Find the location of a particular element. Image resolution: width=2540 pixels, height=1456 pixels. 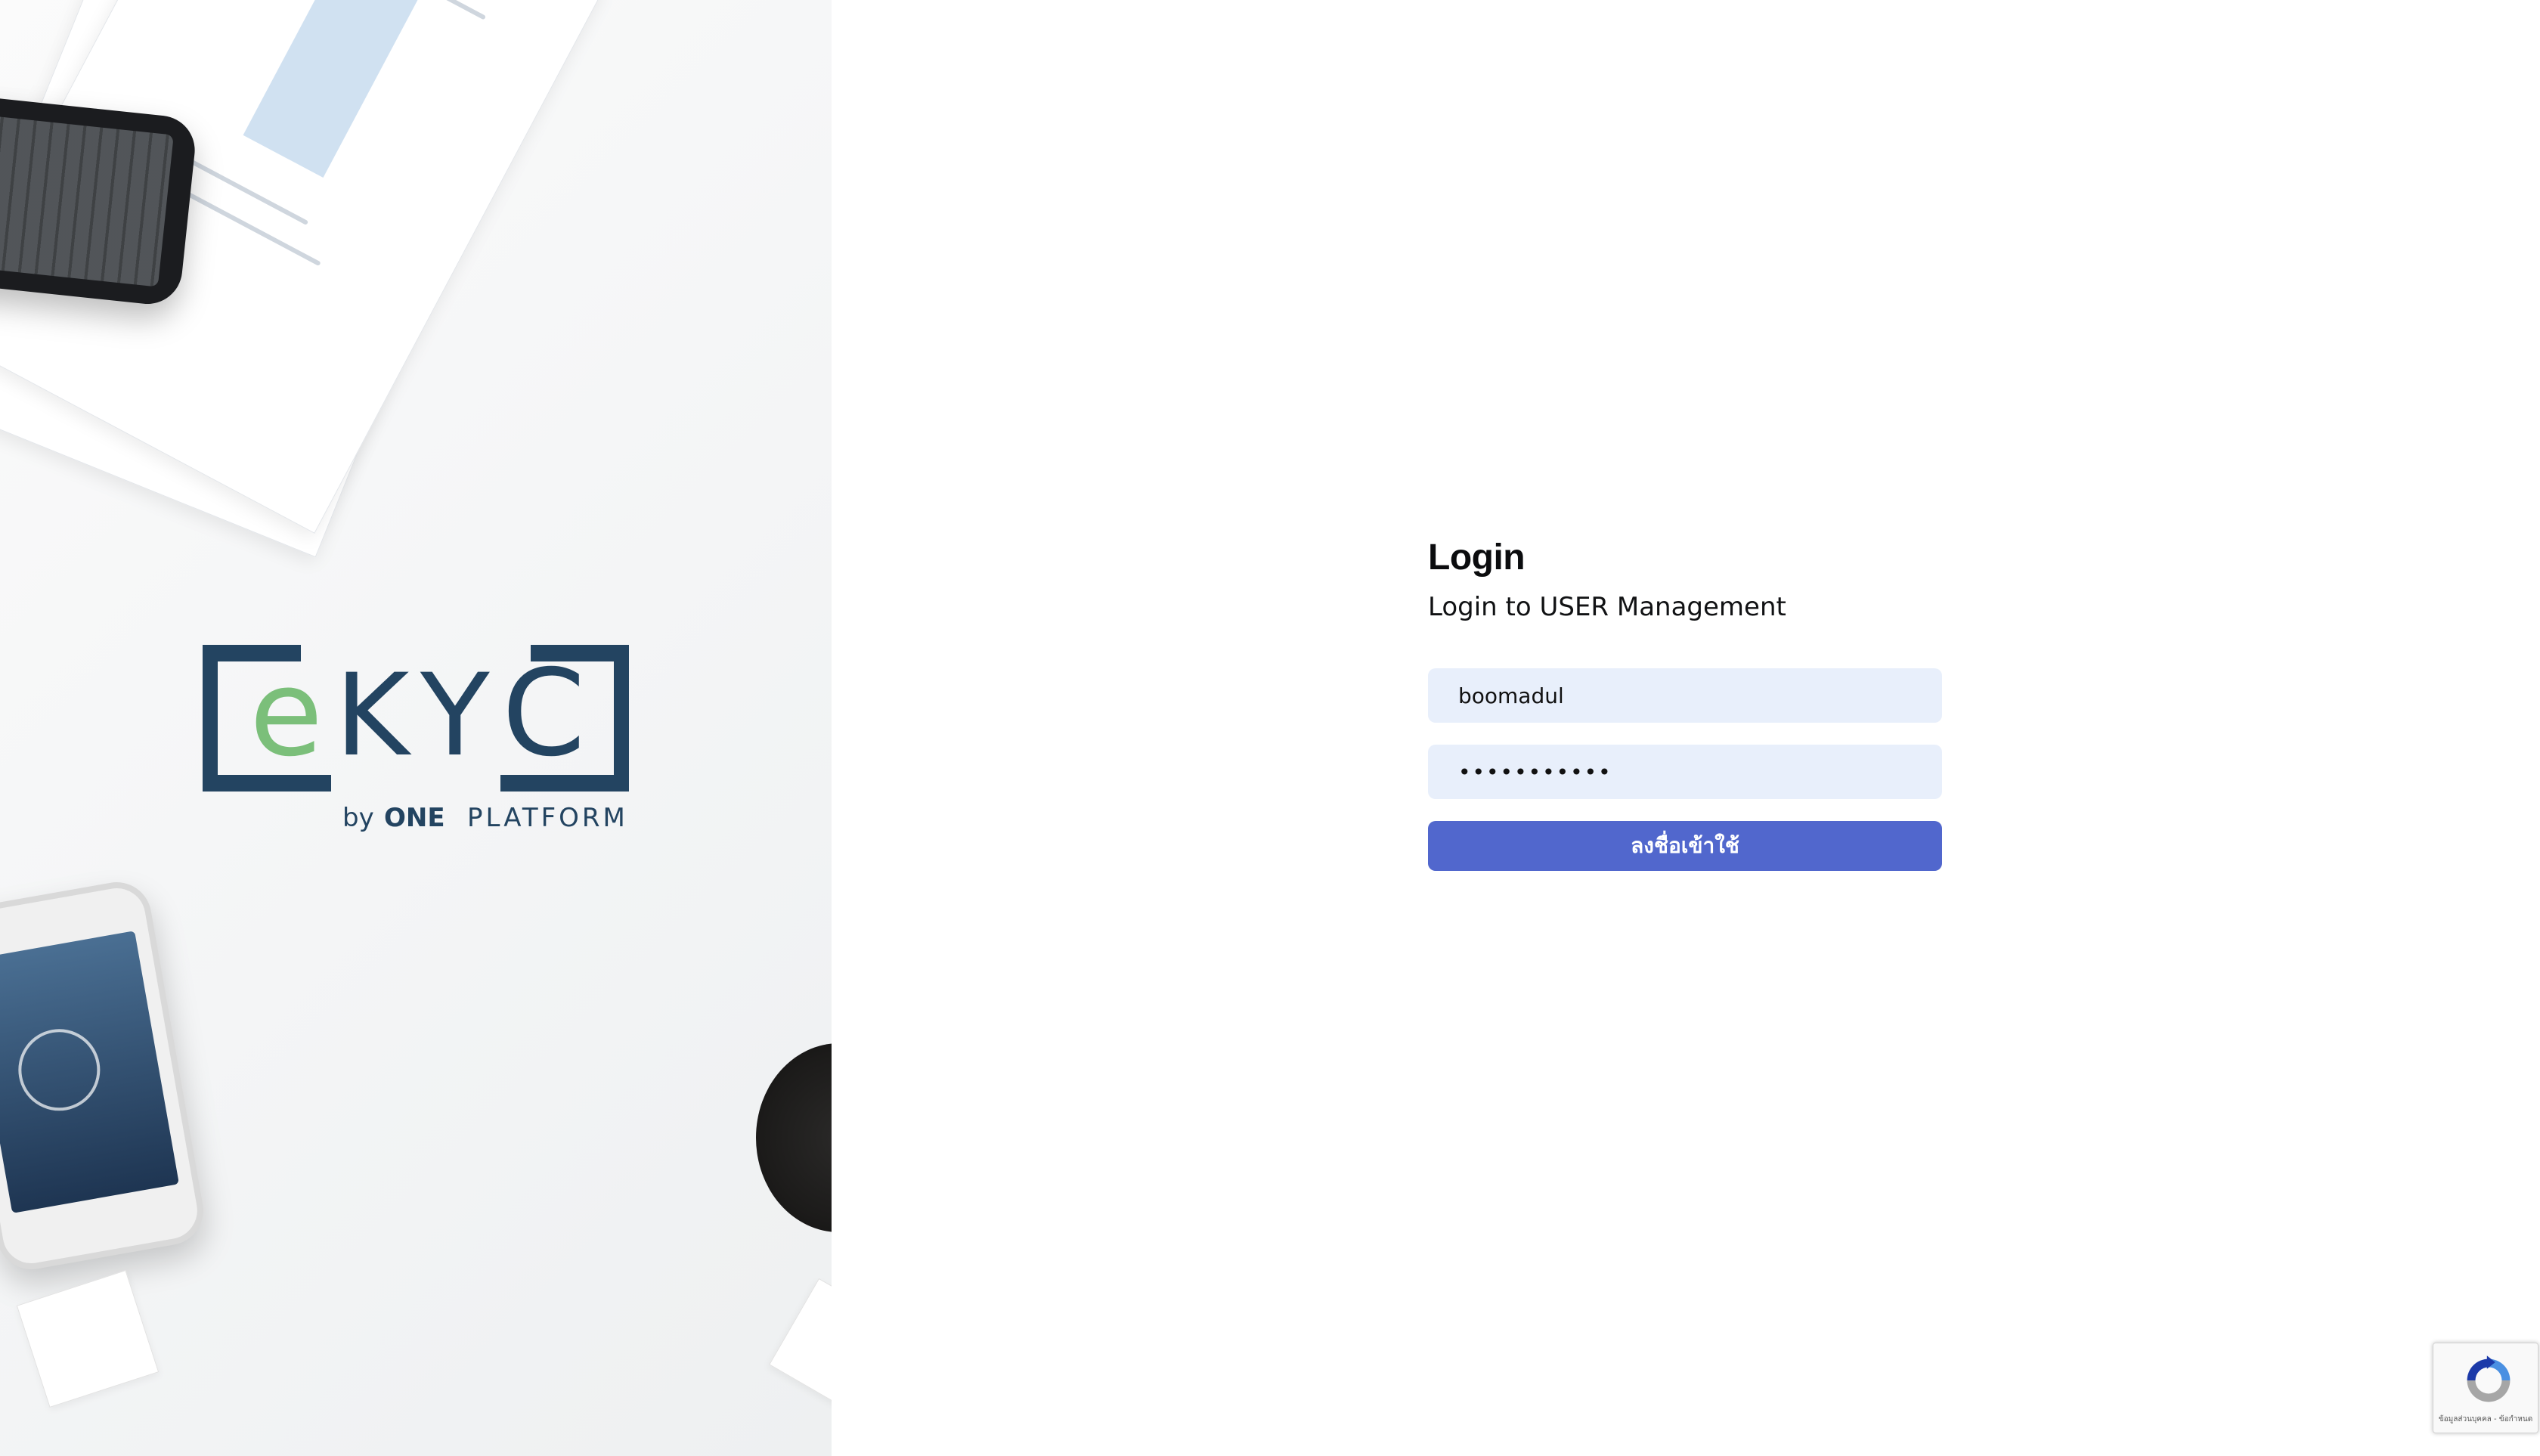

page-title: Login is located at coordinates (1477, 557).